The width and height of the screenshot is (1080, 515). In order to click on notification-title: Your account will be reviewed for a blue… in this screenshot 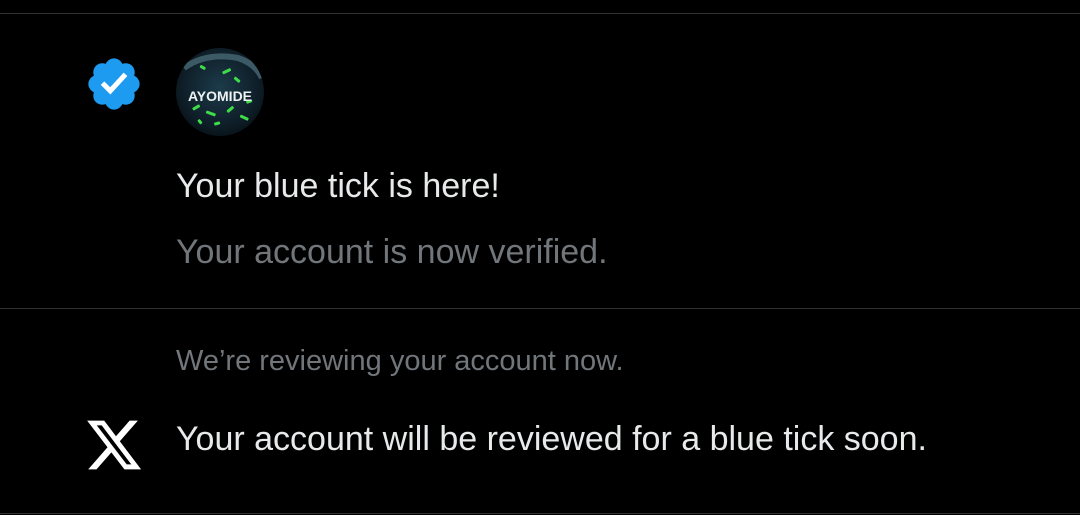, I will do `click(551, 439)`.